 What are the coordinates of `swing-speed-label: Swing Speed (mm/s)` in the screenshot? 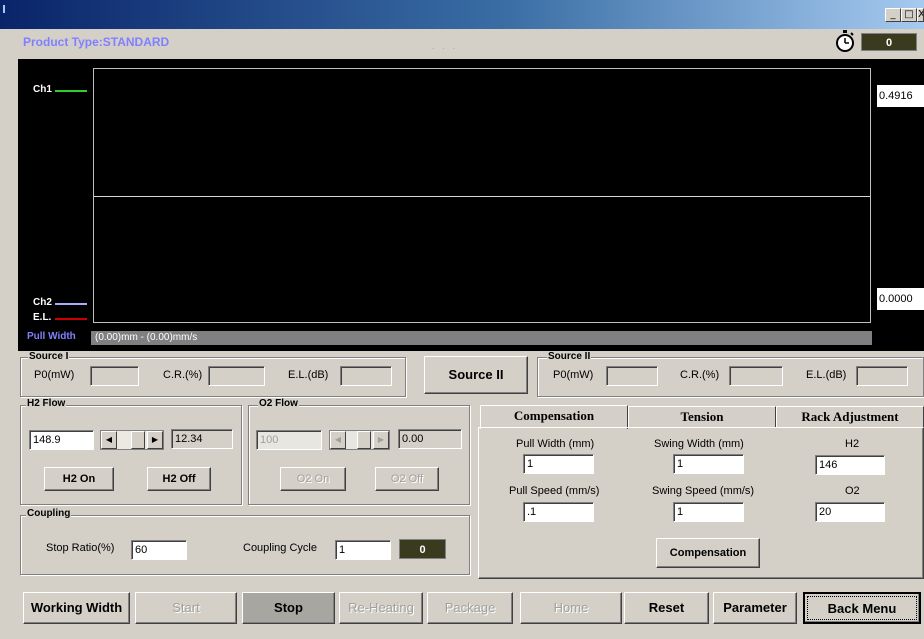 It's located at (703, 491).